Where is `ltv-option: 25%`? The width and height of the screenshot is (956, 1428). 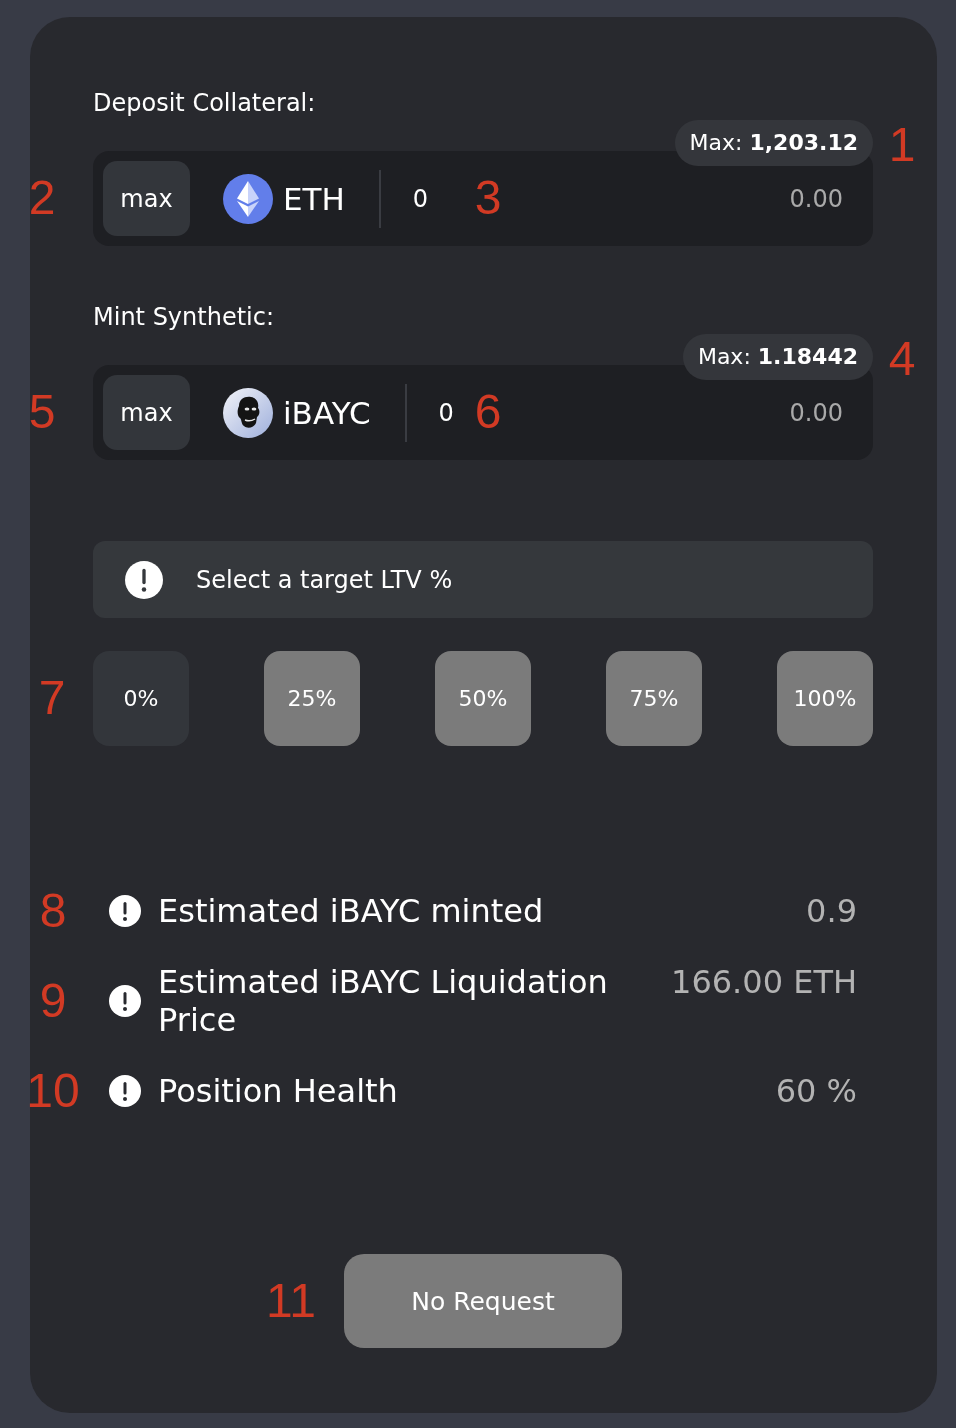
ltv-option: 25% is located at coordinates (312, 698).